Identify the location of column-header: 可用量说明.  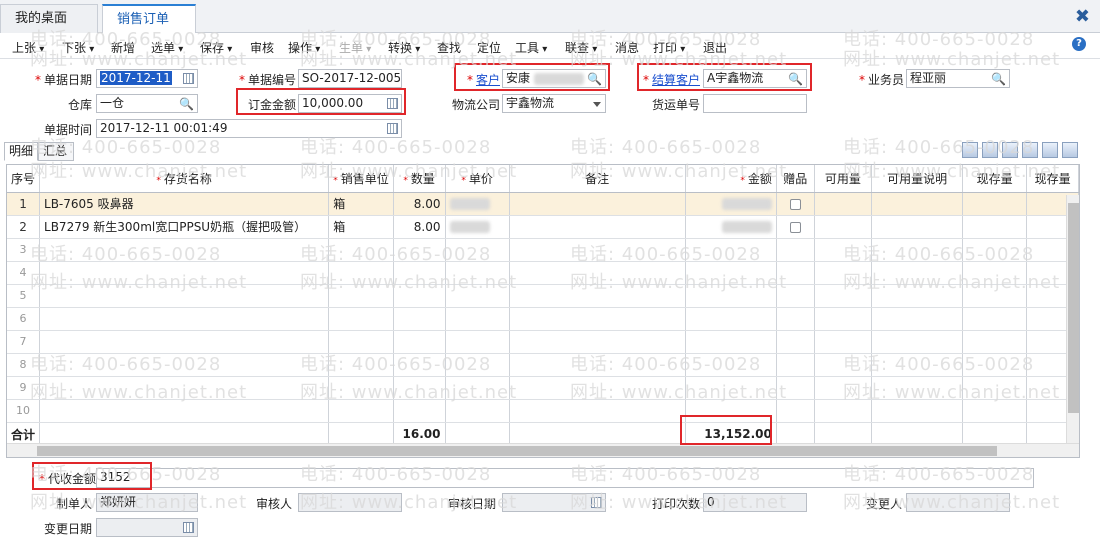
(917, 179).